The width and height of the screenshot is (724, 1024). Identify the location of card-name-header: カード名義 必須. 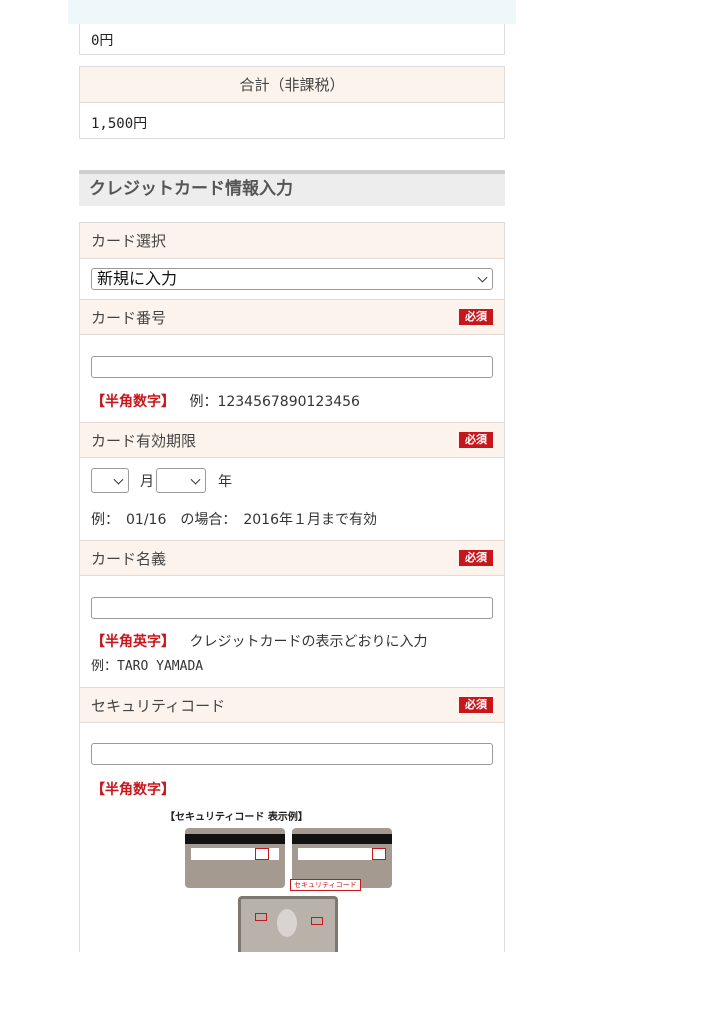
(292, 558).